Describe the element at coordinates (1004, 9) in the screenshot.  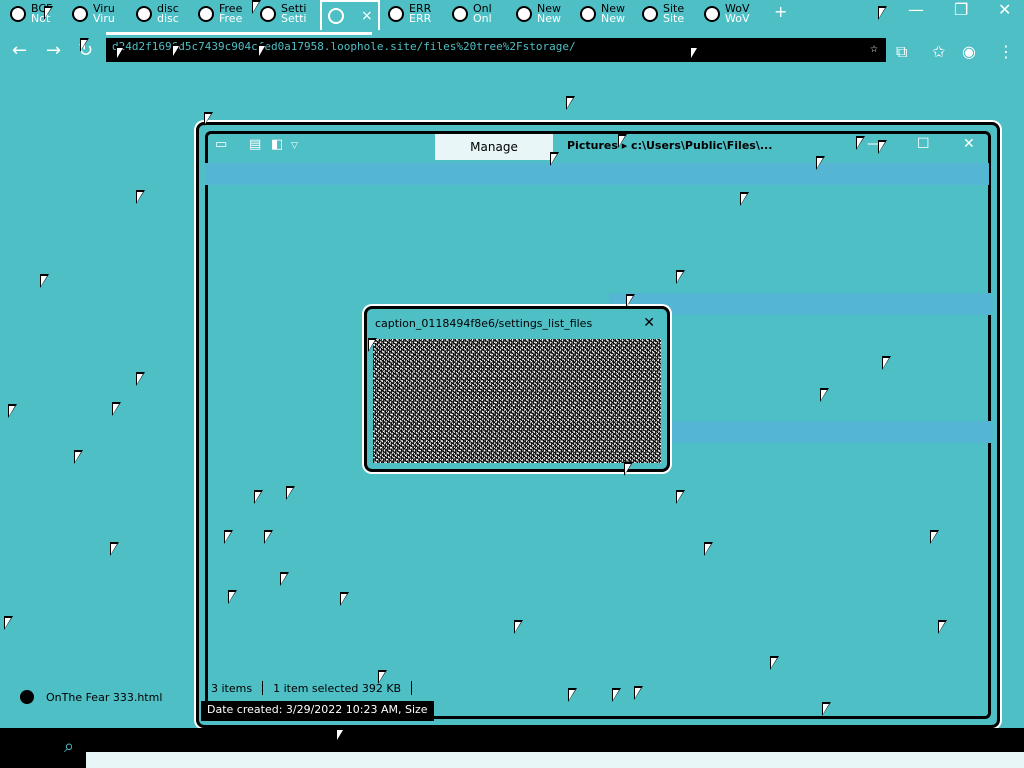
I see `close-window-button: ✕` at that location.